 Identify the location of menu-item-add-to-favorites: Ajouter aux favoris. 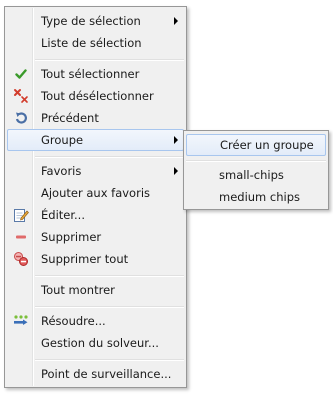
(95, 193).